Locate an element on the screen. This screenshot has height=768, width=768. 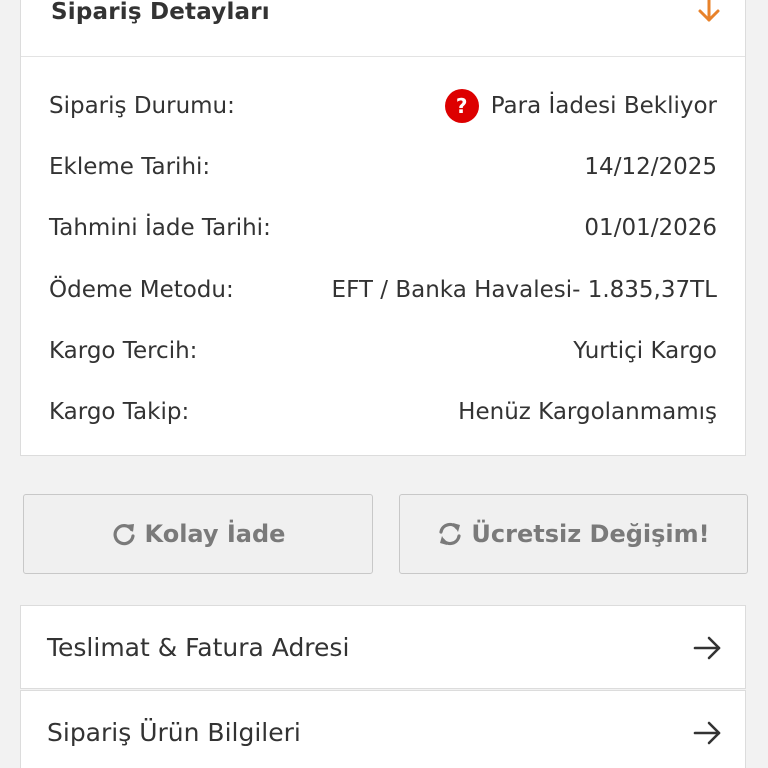
easy-return-label: Kolay İade is located at coordinates (215, 534).